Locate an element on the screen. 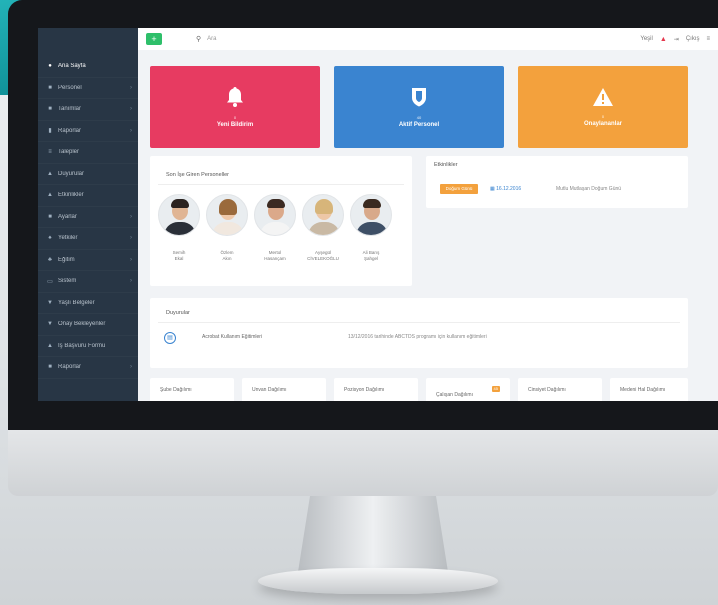 The width and height of the screenshot is (718, 605). sidebar-item-onay-bekleyenler: ▼ Onay Bekleyenler is located at coordinates (88, 325).